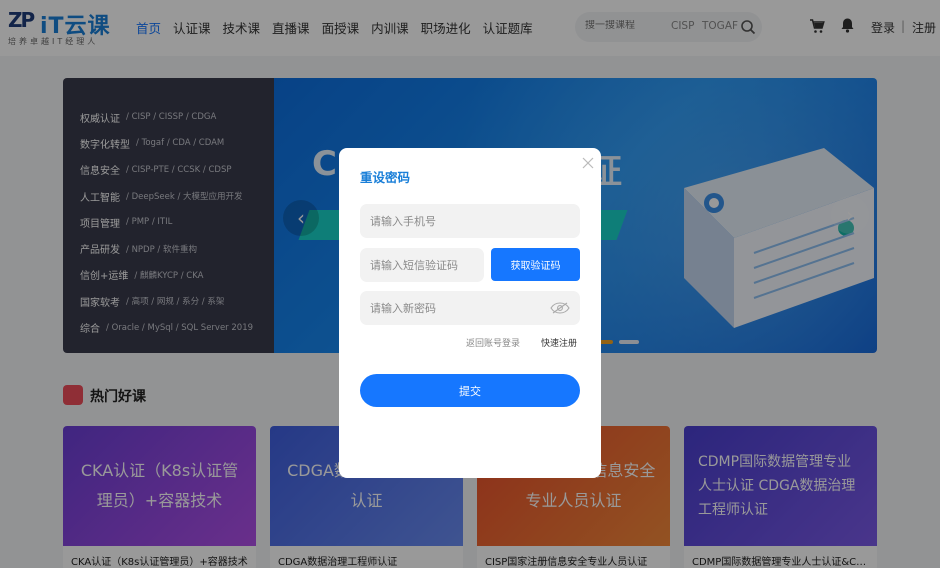 The image size is (940, 568). What do you see at coordinates (422, 265) in the screenshot?
I see `sms-code-input` at bounding box center [422, 265].